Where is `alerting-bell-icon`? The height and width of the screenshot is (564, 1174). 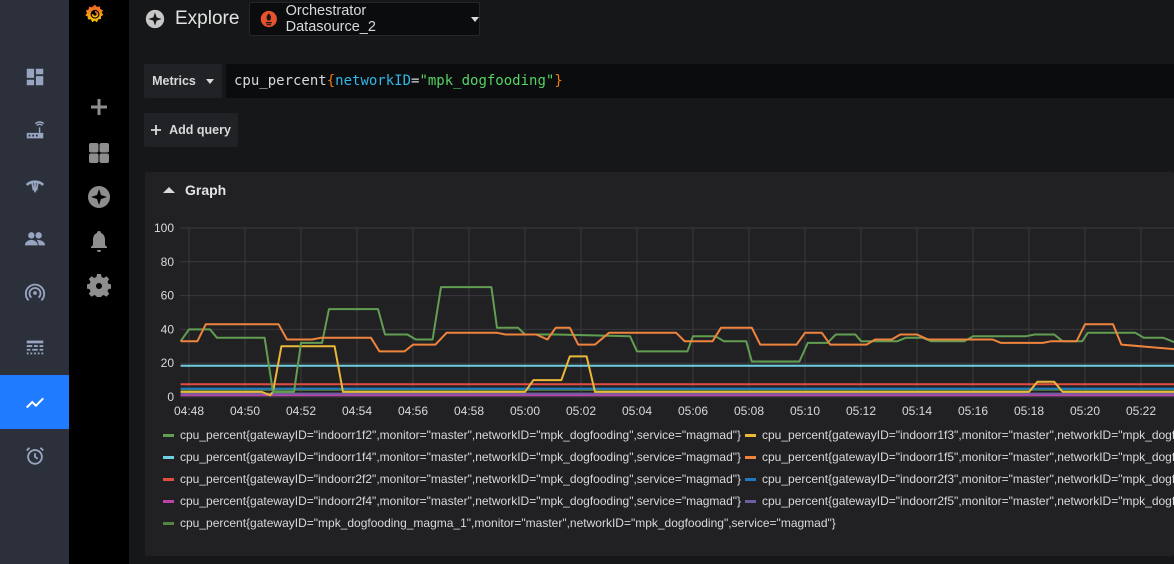 alerting-bell-icon is located at coordinates (99, 241).